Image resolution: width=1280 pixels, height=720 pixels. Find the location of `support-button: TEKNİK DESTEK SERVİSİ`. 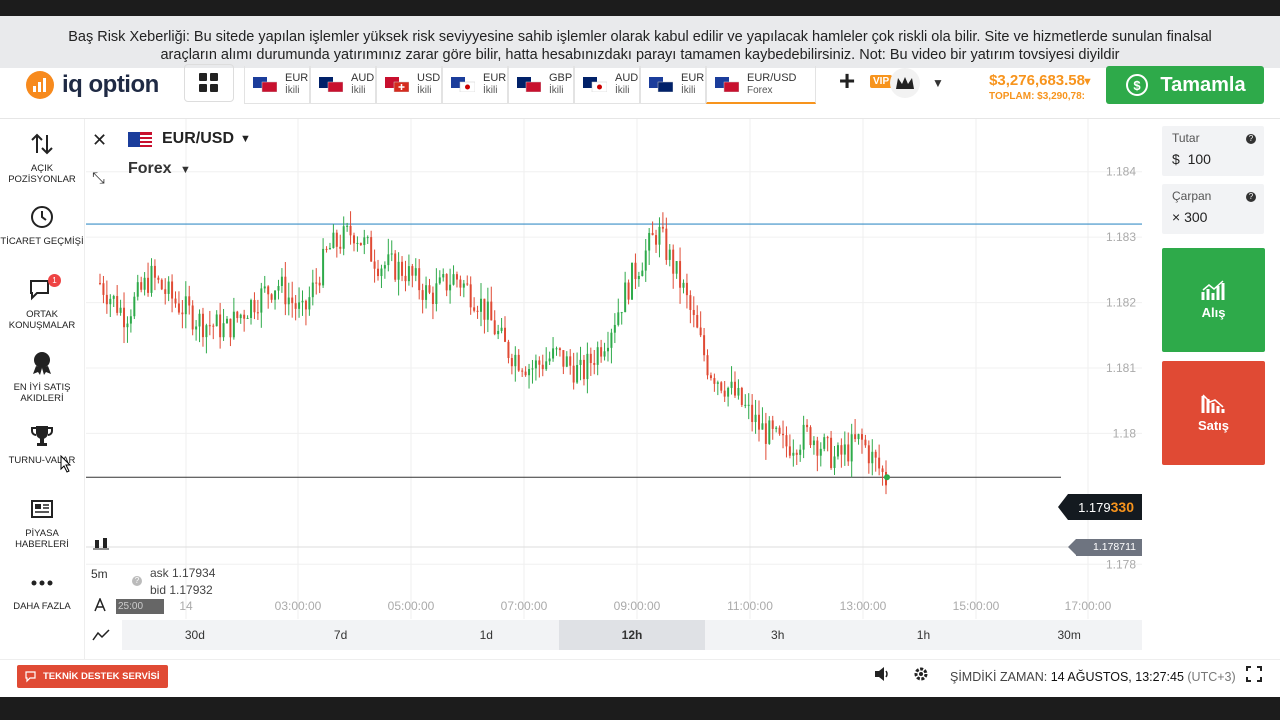

support-button: TEKNİK DESTEK SERVİSİ is located at coordinates (92, 676).